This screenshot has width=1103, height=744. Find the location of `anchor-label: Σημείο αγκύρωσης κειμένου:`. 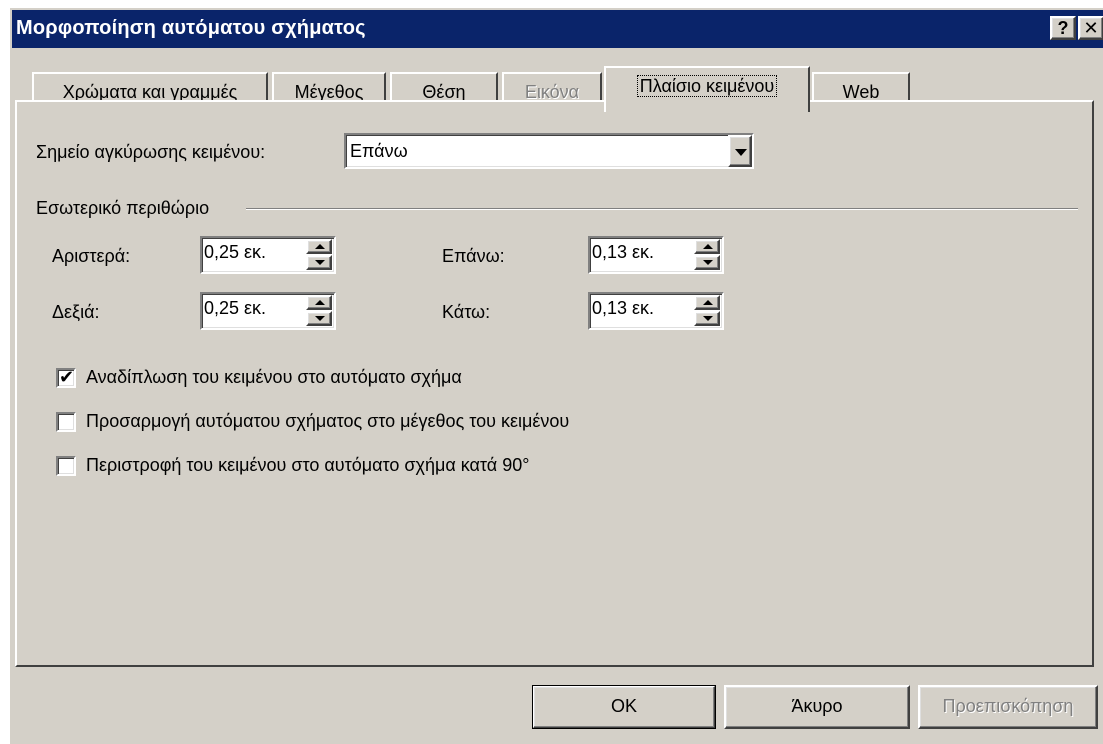

anchor-label: Σημείο αγκύρωσης κειμένου: is located at coordinates (150, 152).